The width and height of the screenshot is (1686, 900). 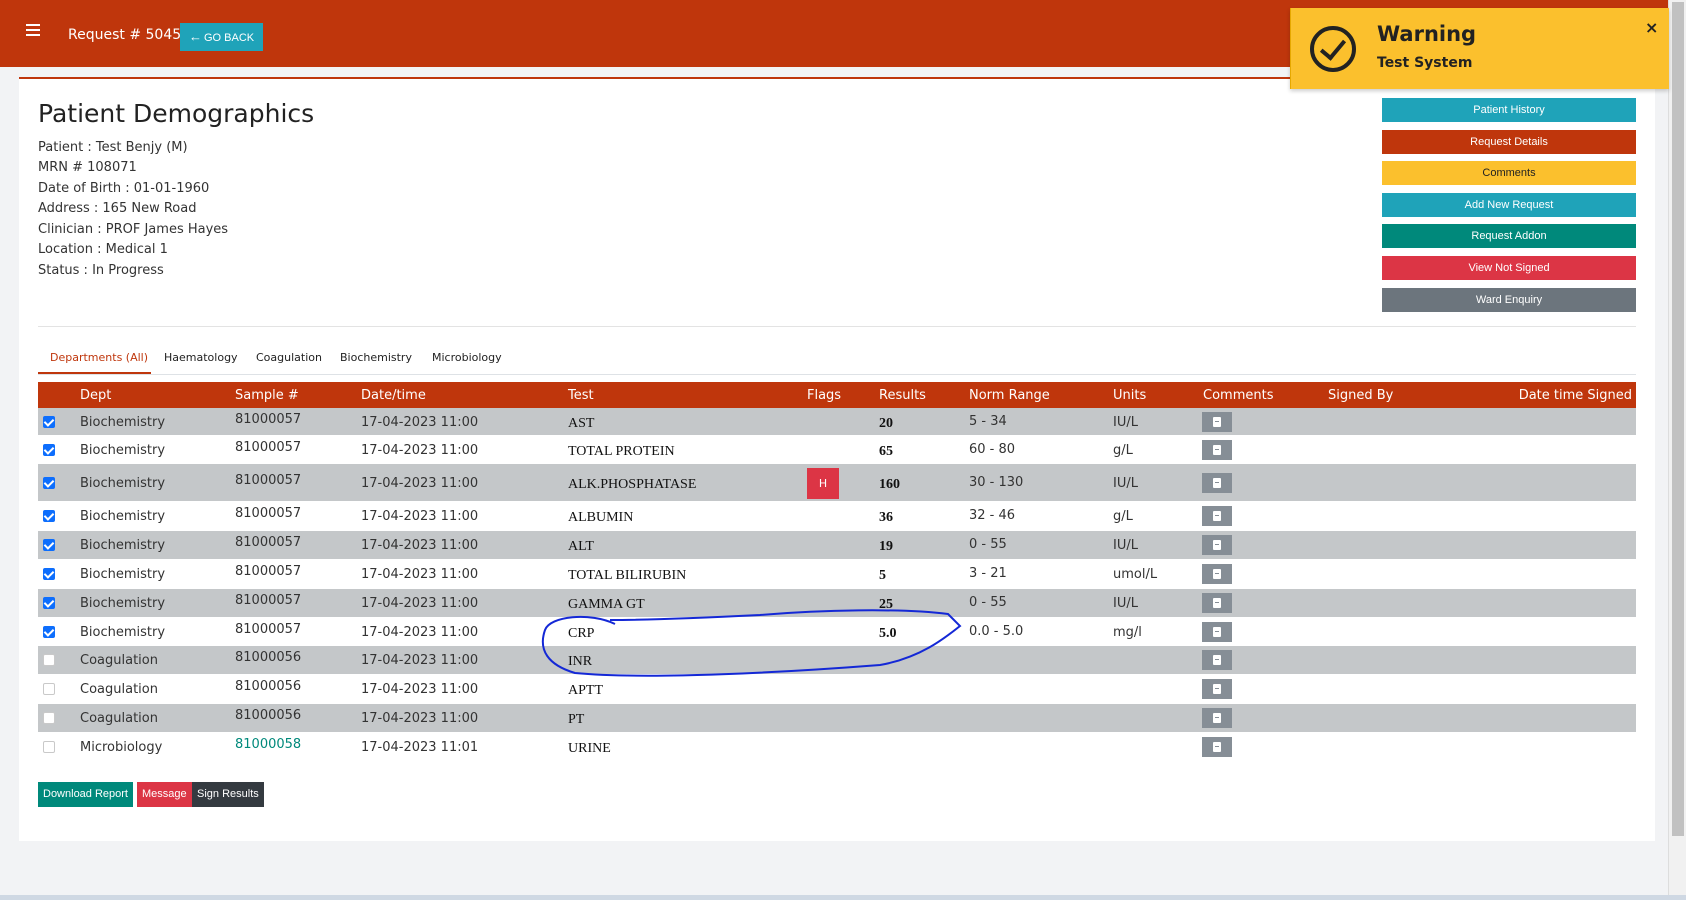 I want to click on norm-range-cell: 3 - 21, so click(x=988, y=573).